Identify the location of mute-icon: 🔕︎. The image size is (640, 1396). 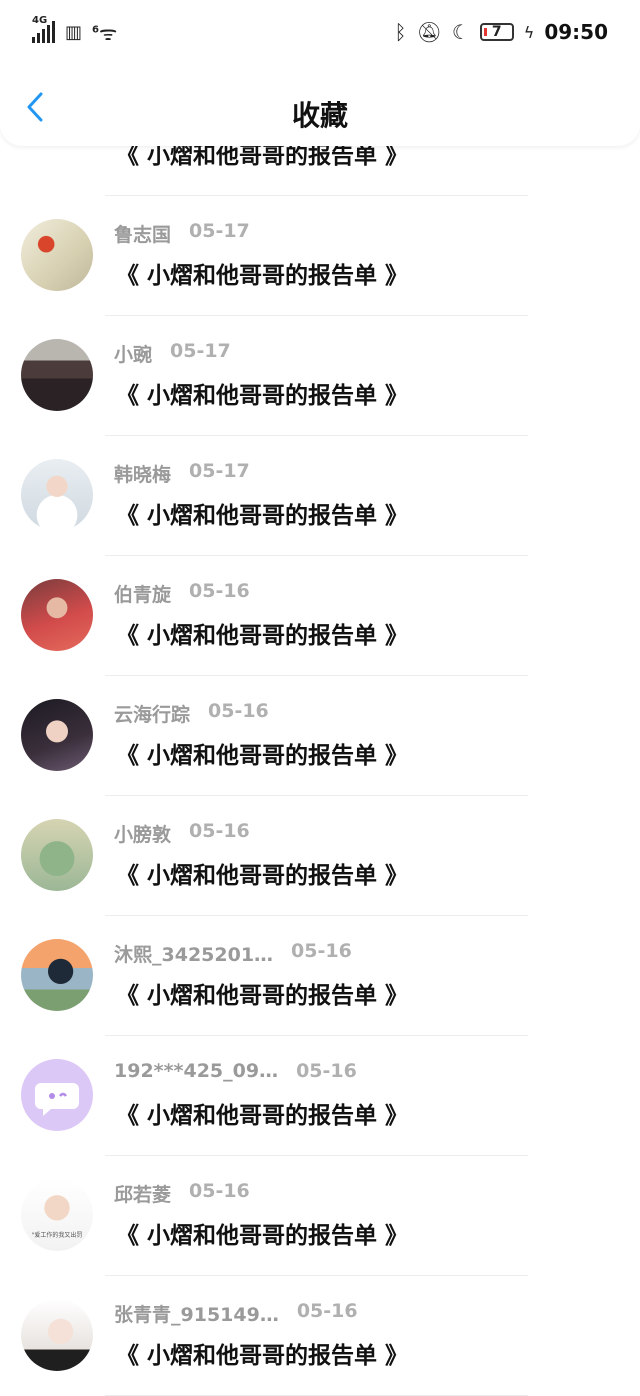
(429, 32).